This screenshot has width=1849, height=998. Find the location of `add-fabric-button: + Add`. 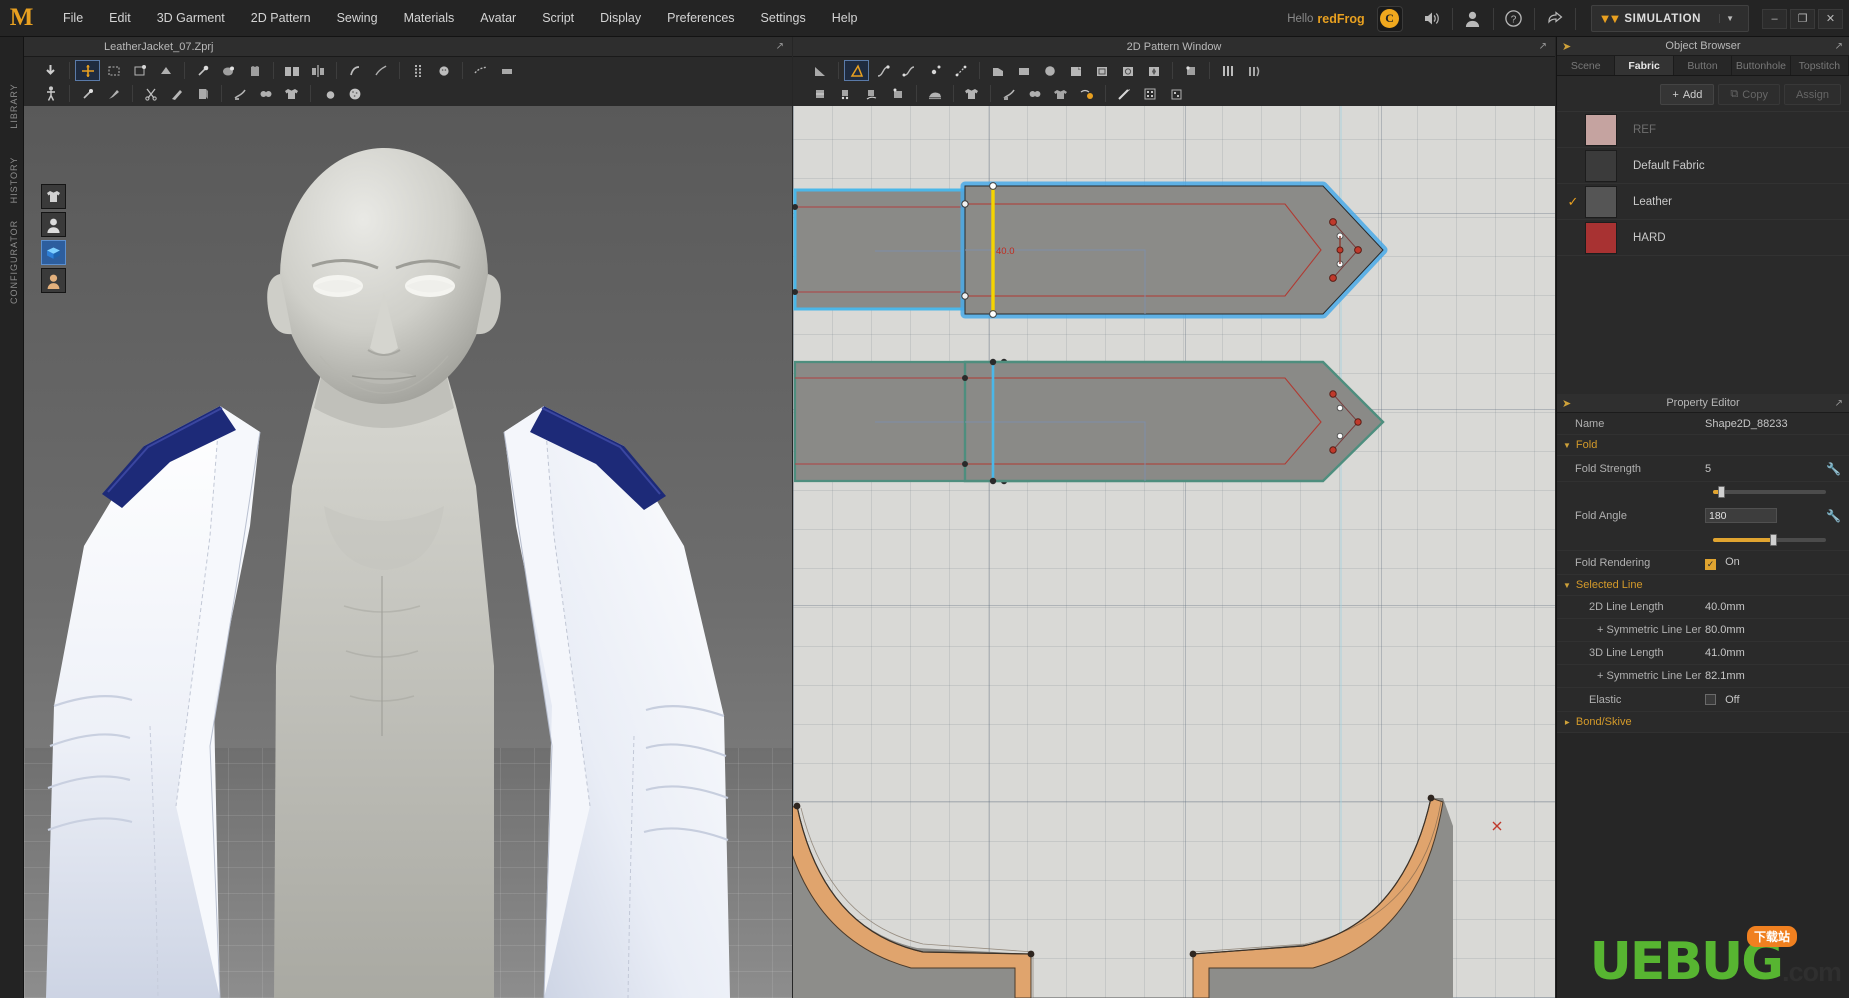

add-fabric-button: + Add is located at coordinates (1687, 94).